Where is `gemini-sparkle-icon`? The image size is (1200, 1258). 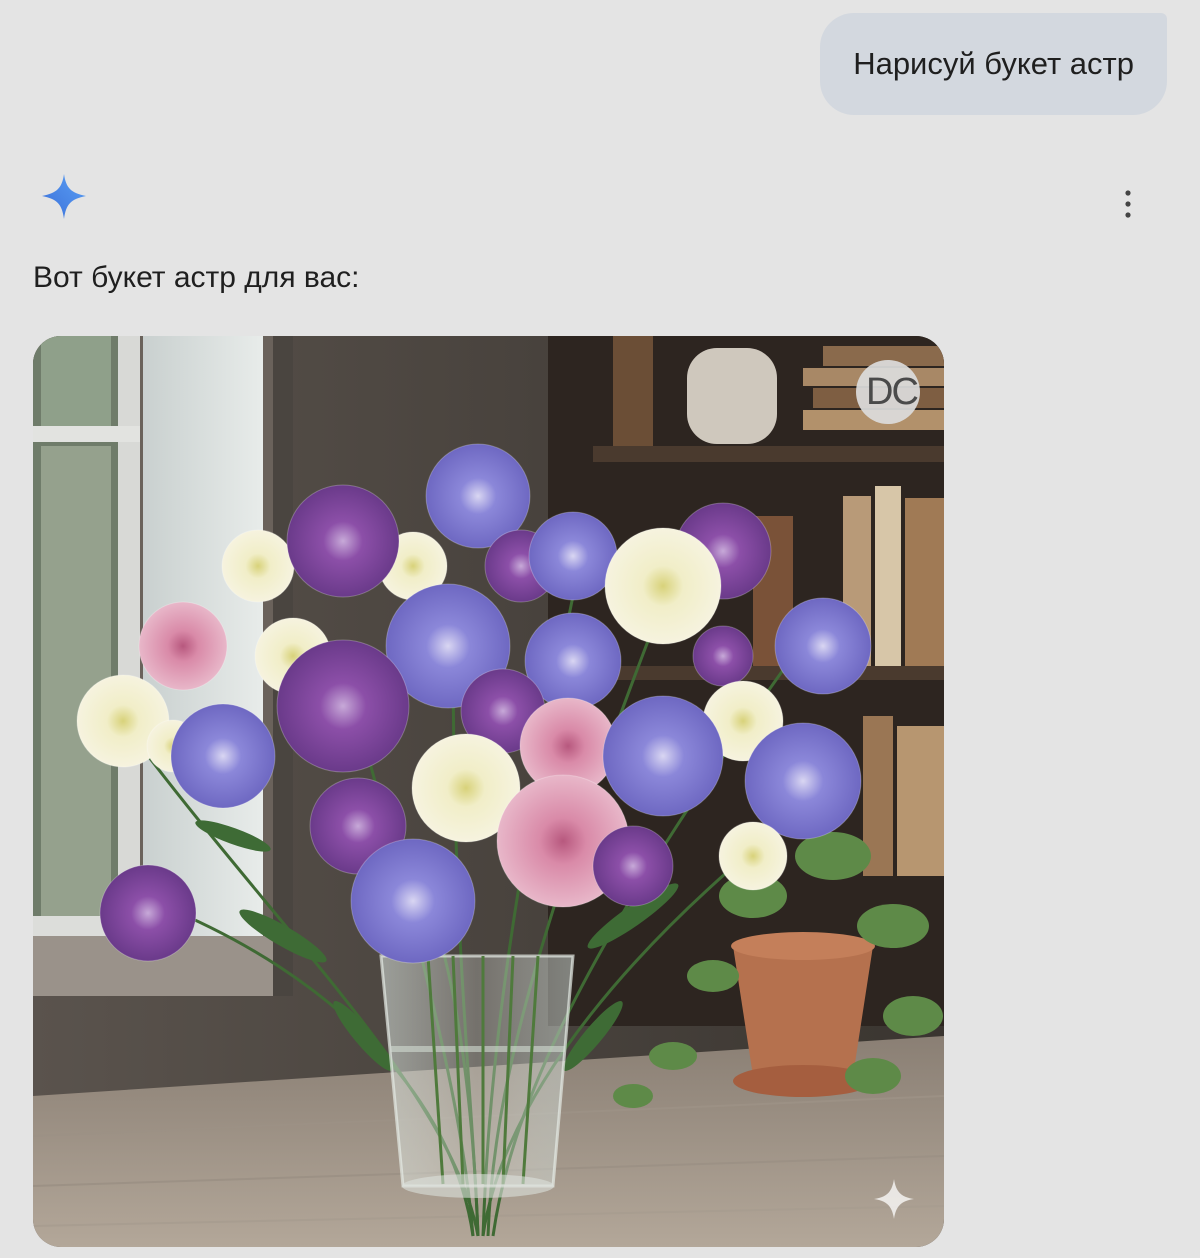
gemini-sparkle-icon is located at coordinates (64, 197).